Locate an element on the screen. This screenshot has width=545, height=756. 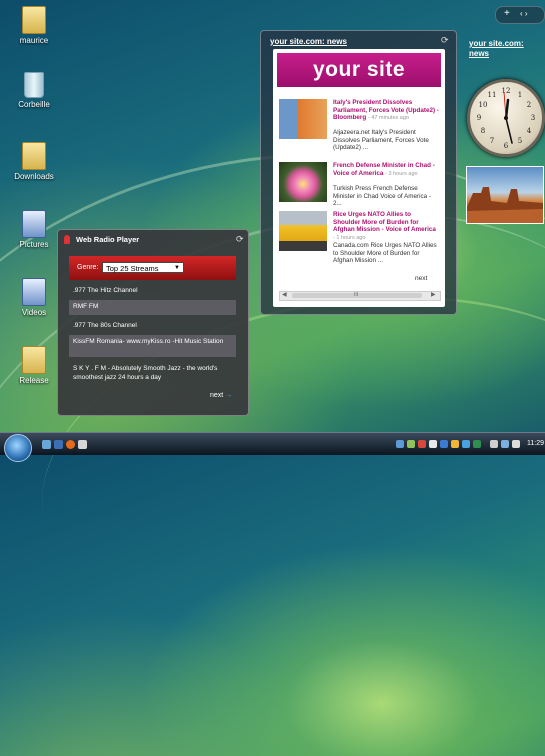
horizontal-scrollbar: ◀ III ▶ is located at coordinates (360, 296).